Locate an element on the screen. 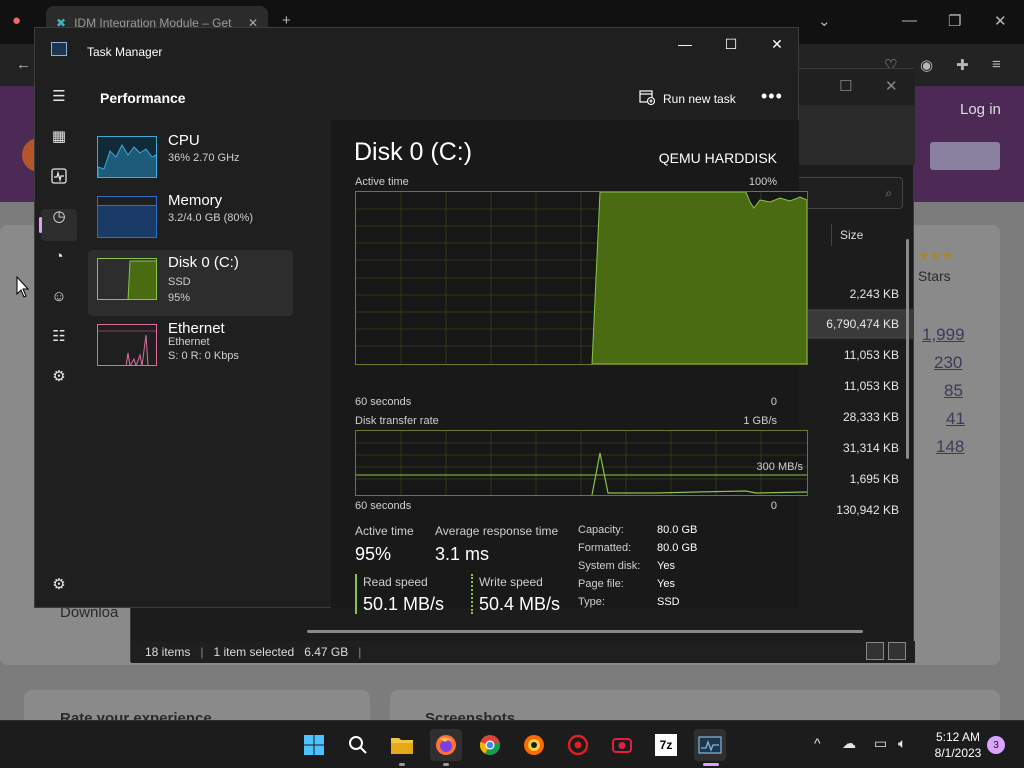 The width and height of the screenshot is (1024, 768). 7zip-icon: 7z is located at coordinates (666, 745).